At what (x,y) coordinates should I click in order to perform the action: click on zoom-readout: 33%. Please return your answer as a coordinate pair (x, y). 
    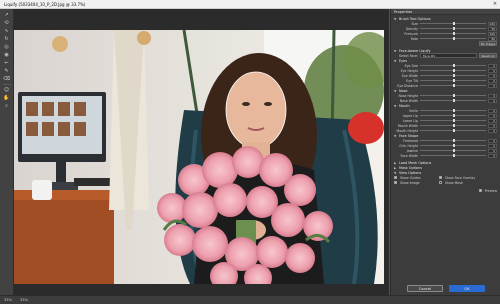
    Looking at the image, I should click on (8, 300).